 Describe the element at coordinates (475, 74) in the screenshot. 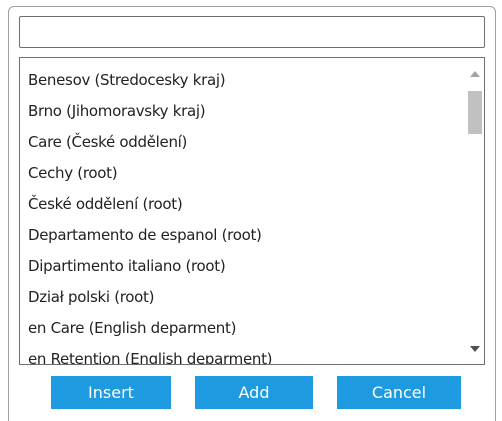

I see `scroll-up-icon` at that location.